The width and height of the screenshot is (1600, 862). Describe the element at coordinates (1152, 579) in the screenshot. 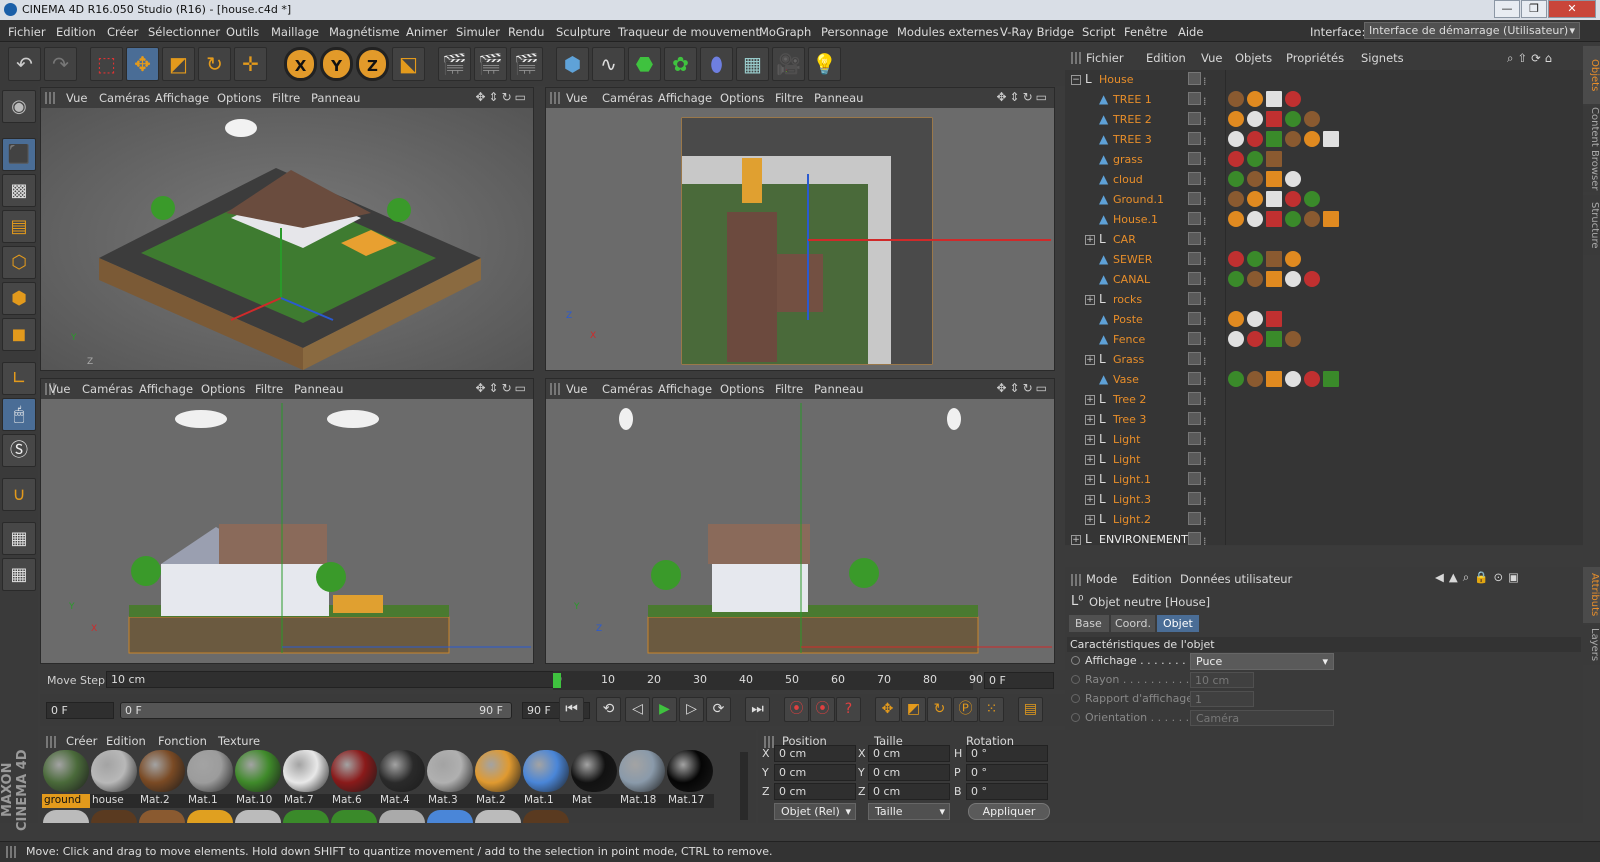

I see `attr-menu-edition: Edition` at that location.